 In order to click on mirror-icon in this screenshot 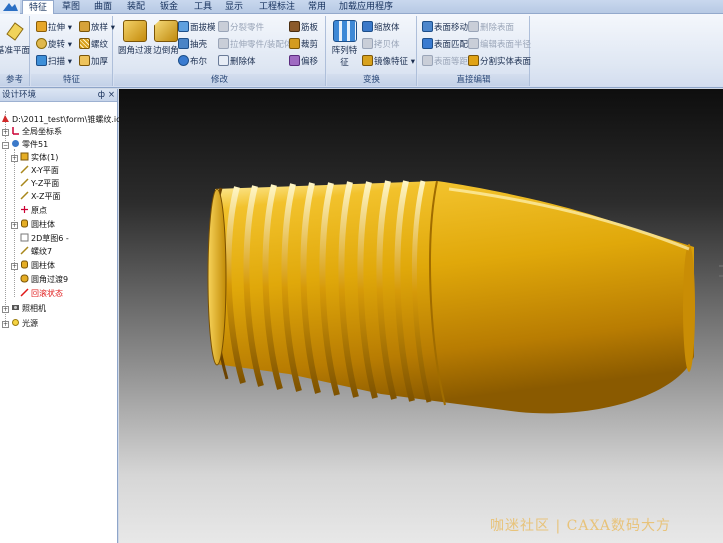, I will do `click(367, 60)`.